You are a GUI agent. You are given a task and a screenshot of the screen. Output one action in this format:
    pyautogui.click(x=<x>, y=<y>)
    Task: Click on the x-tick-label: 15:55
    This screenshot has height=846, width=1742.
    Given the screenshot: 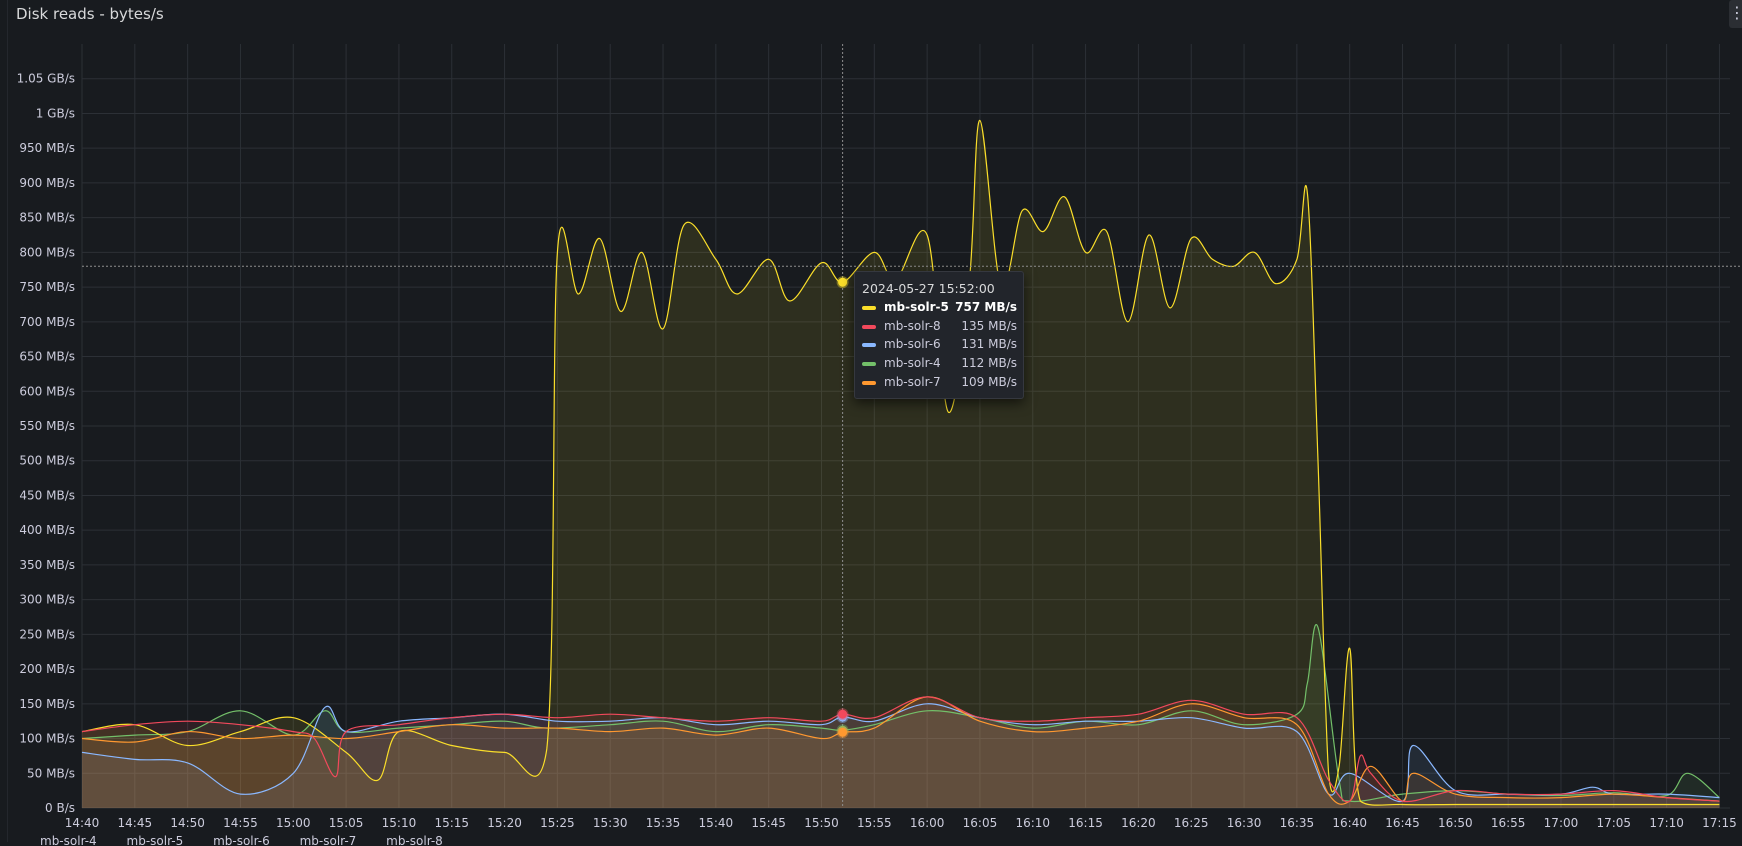 What is the action you would take?
    pyautogui.click(x=874, y=823)
    